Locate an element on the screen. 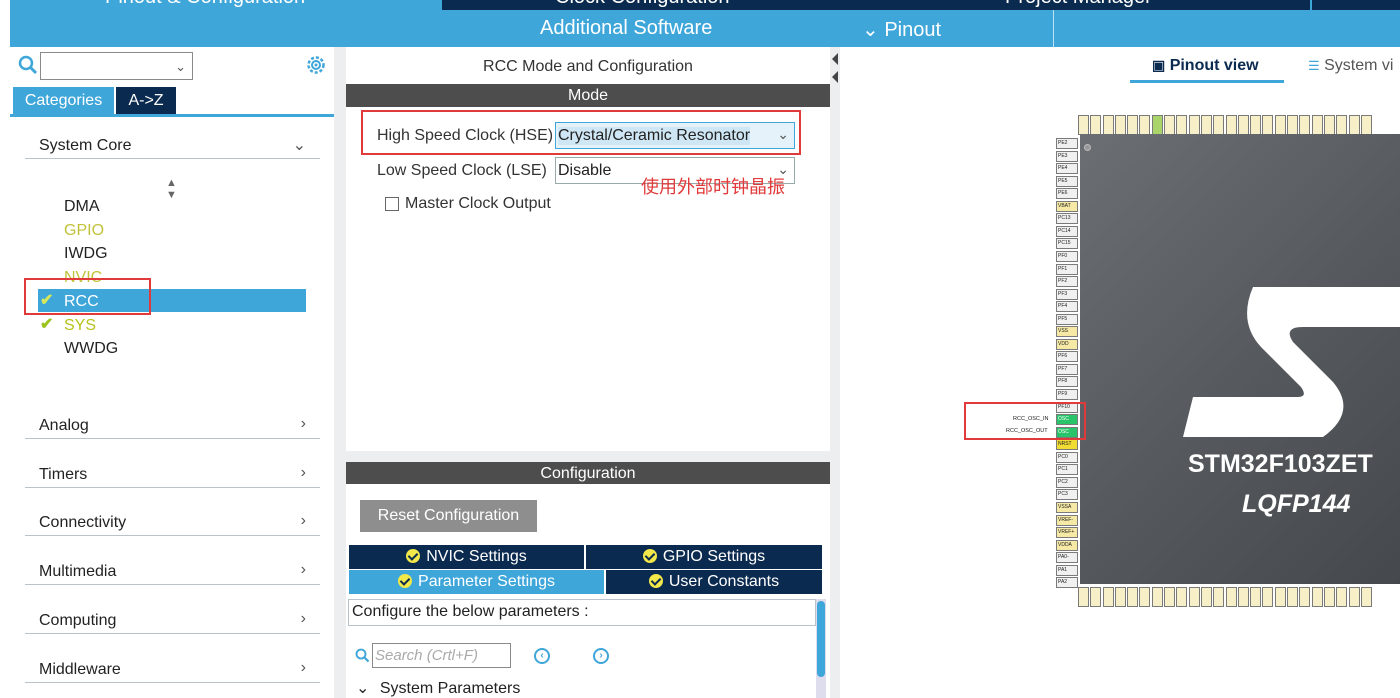 Image resolution: width=1400 pixels, height=698 pixels. list-item-wwdg: WWDG is located at coordinates (91, 349).